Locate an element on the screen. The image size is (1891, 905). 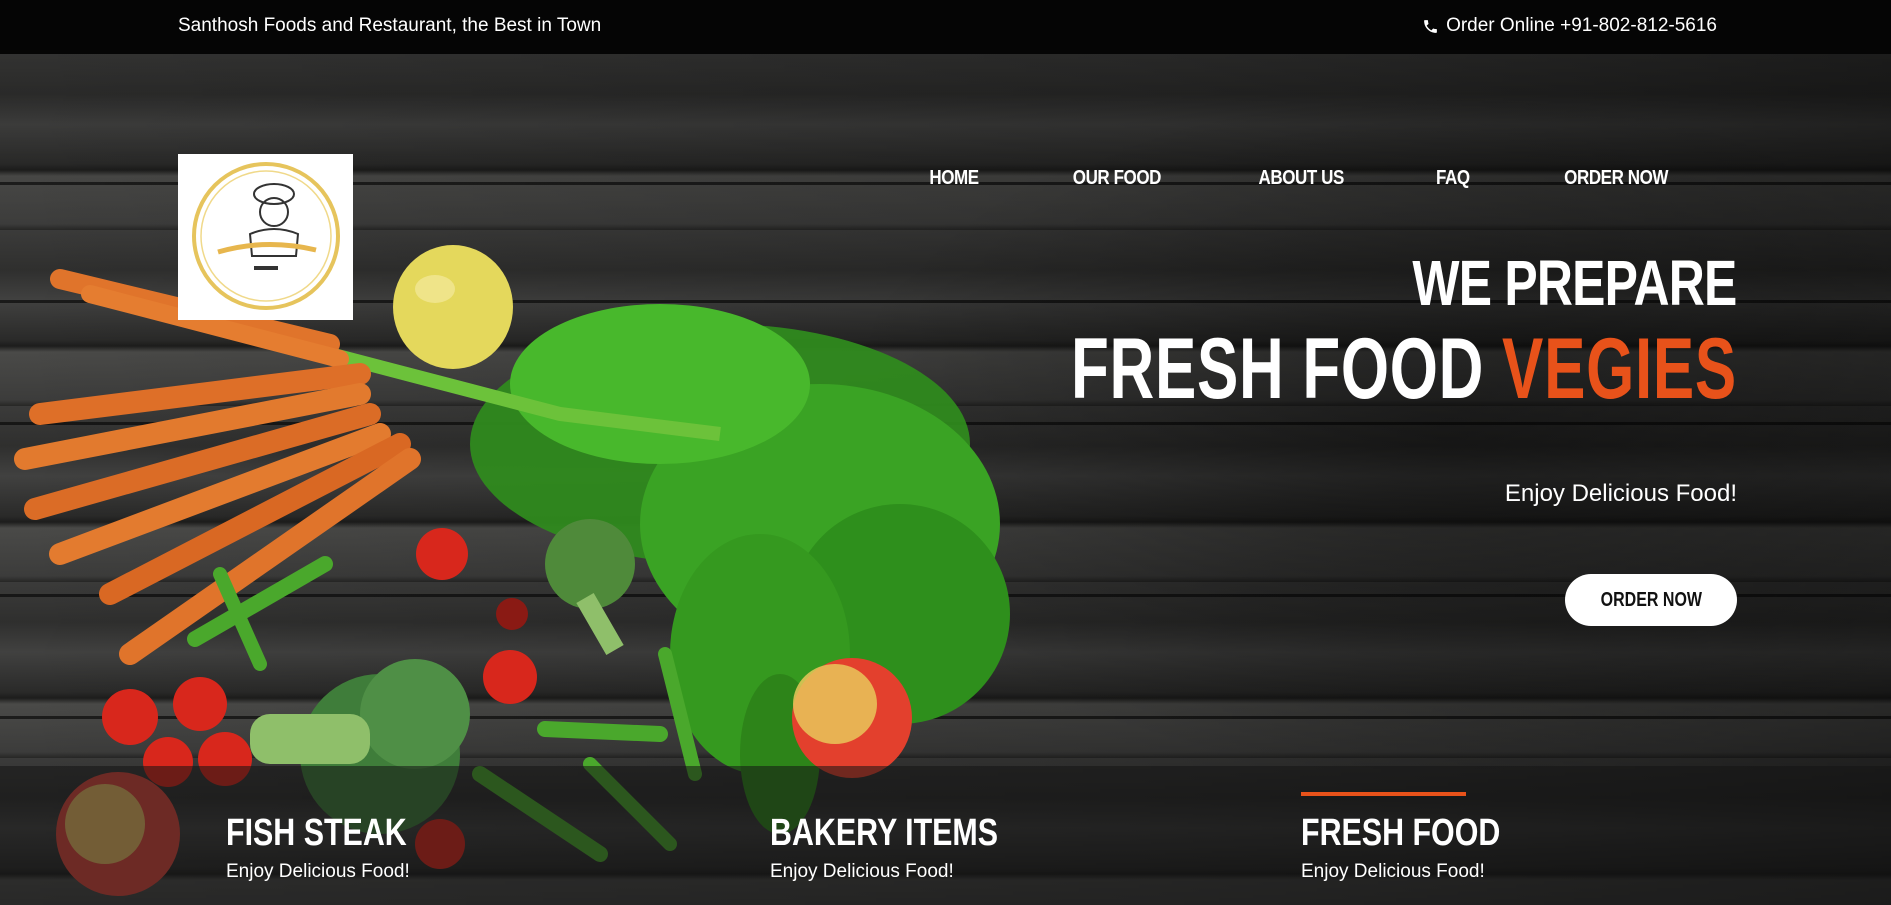
feature-title: FRESH FOOD is located at coordinates (1401, 833).